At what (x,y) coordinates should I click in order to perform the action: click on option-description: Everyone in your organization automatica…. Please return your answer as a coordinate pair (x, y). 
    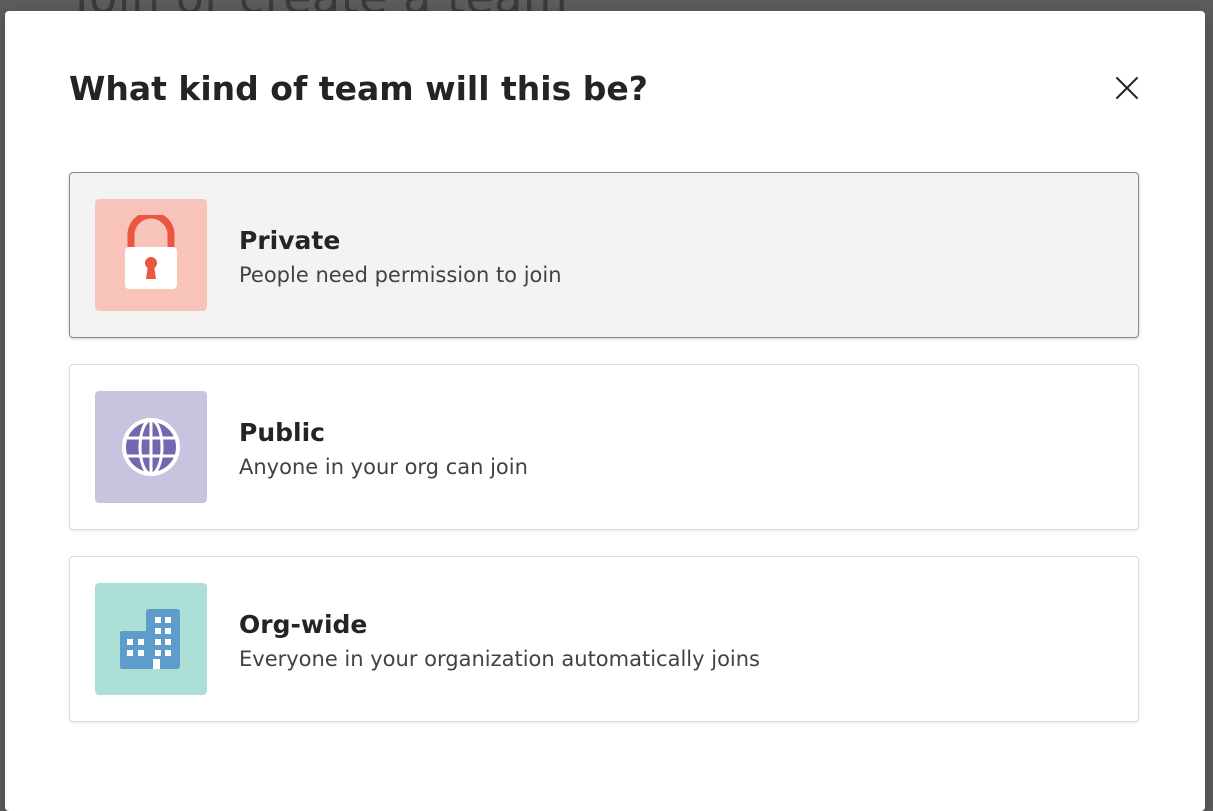
    Looking at the image, I should click on (500, 659).